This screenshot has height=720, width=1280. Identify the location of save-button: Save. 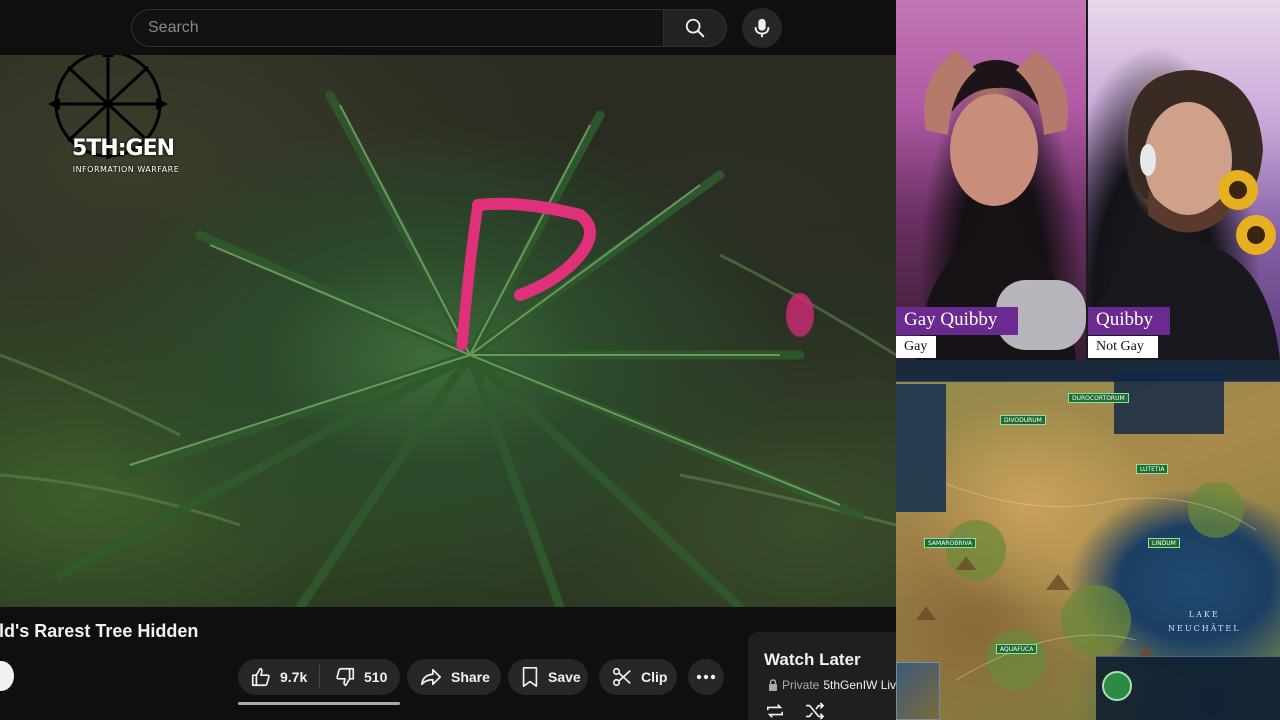
(548, 677).